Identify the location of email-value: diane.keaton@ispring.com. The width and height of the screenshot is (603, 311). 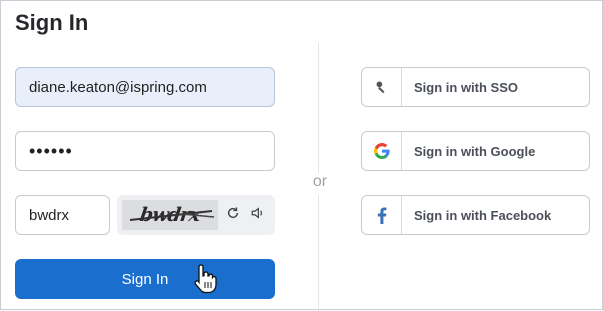
(118, 87).